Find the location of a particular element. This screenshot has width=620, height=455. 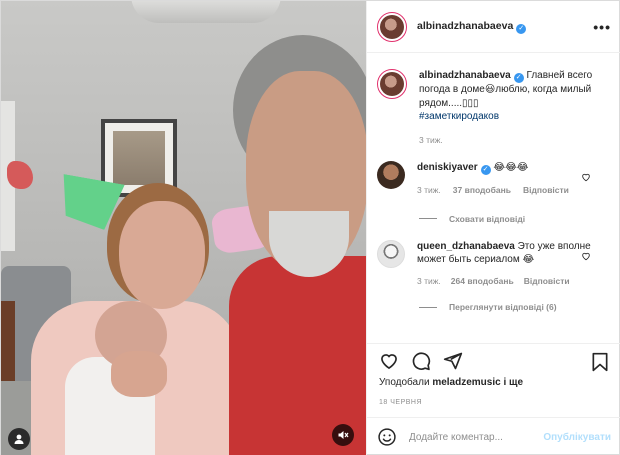

commenter-username: queen_dzhanabaeva is located at coordinates (466, 246).